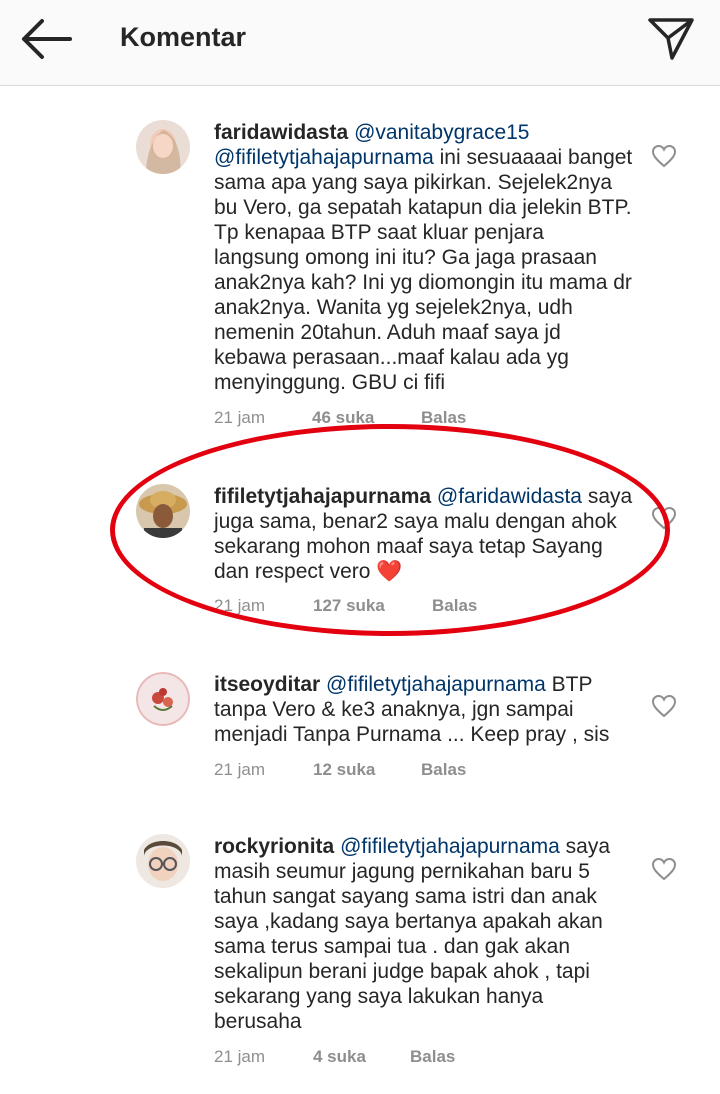  What do you see at coordinates (360, 43) in the screenshot?
I see `app-header: Komentar` at bounding box center [360, 43].